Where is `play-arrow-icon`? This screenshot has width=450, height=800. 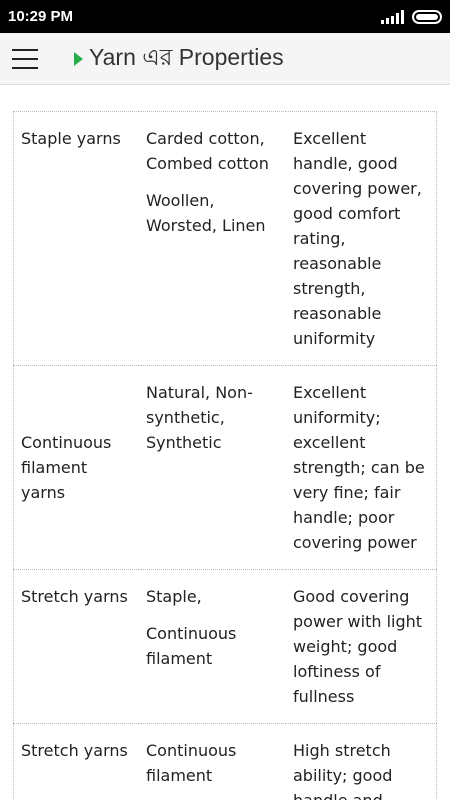 play-arrow-icon is located at coordinates (78, 58).